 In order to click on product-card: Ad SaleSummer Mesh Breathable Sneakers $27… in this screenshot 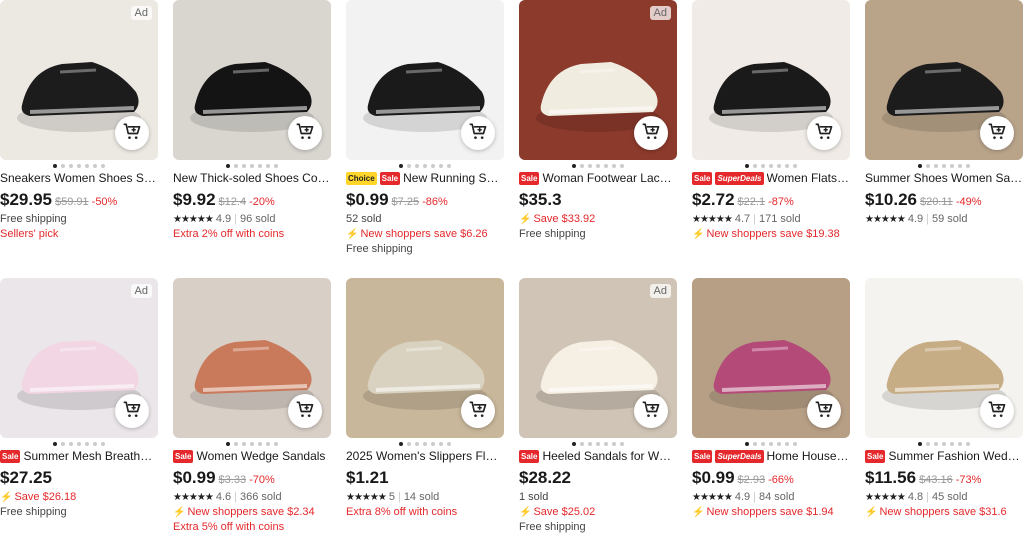, I will do `click(79, 398)`.